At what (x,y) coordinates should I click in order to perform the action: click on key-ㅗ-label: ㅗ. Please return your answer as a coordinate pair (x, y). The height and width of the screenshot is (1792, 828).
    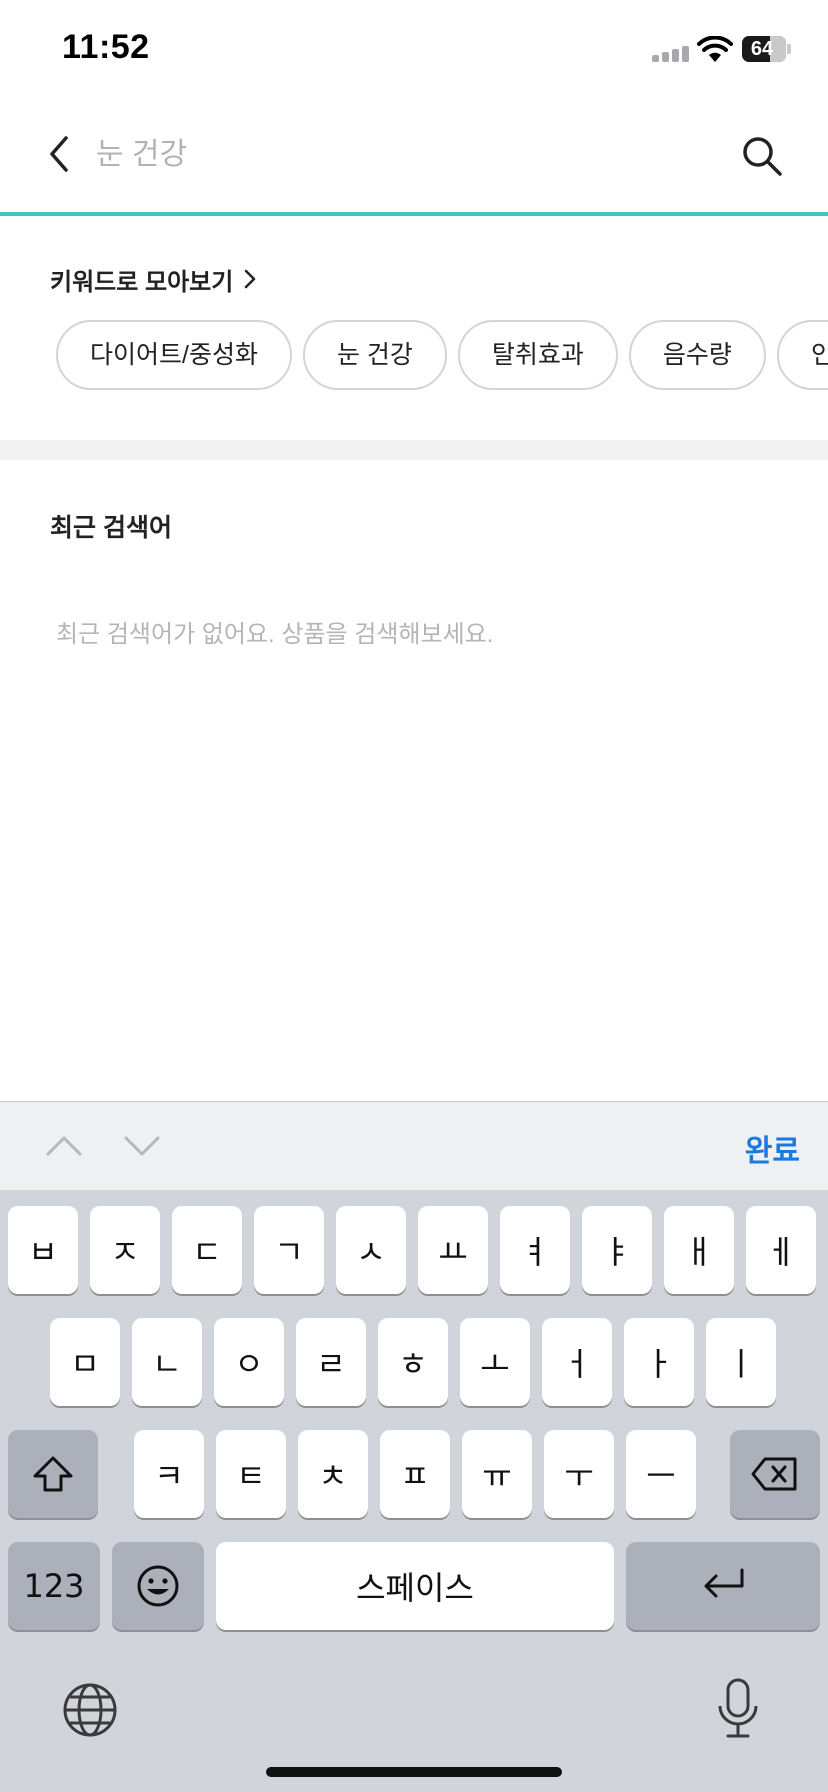
    Looking at the image, I should click on (495, 1364).